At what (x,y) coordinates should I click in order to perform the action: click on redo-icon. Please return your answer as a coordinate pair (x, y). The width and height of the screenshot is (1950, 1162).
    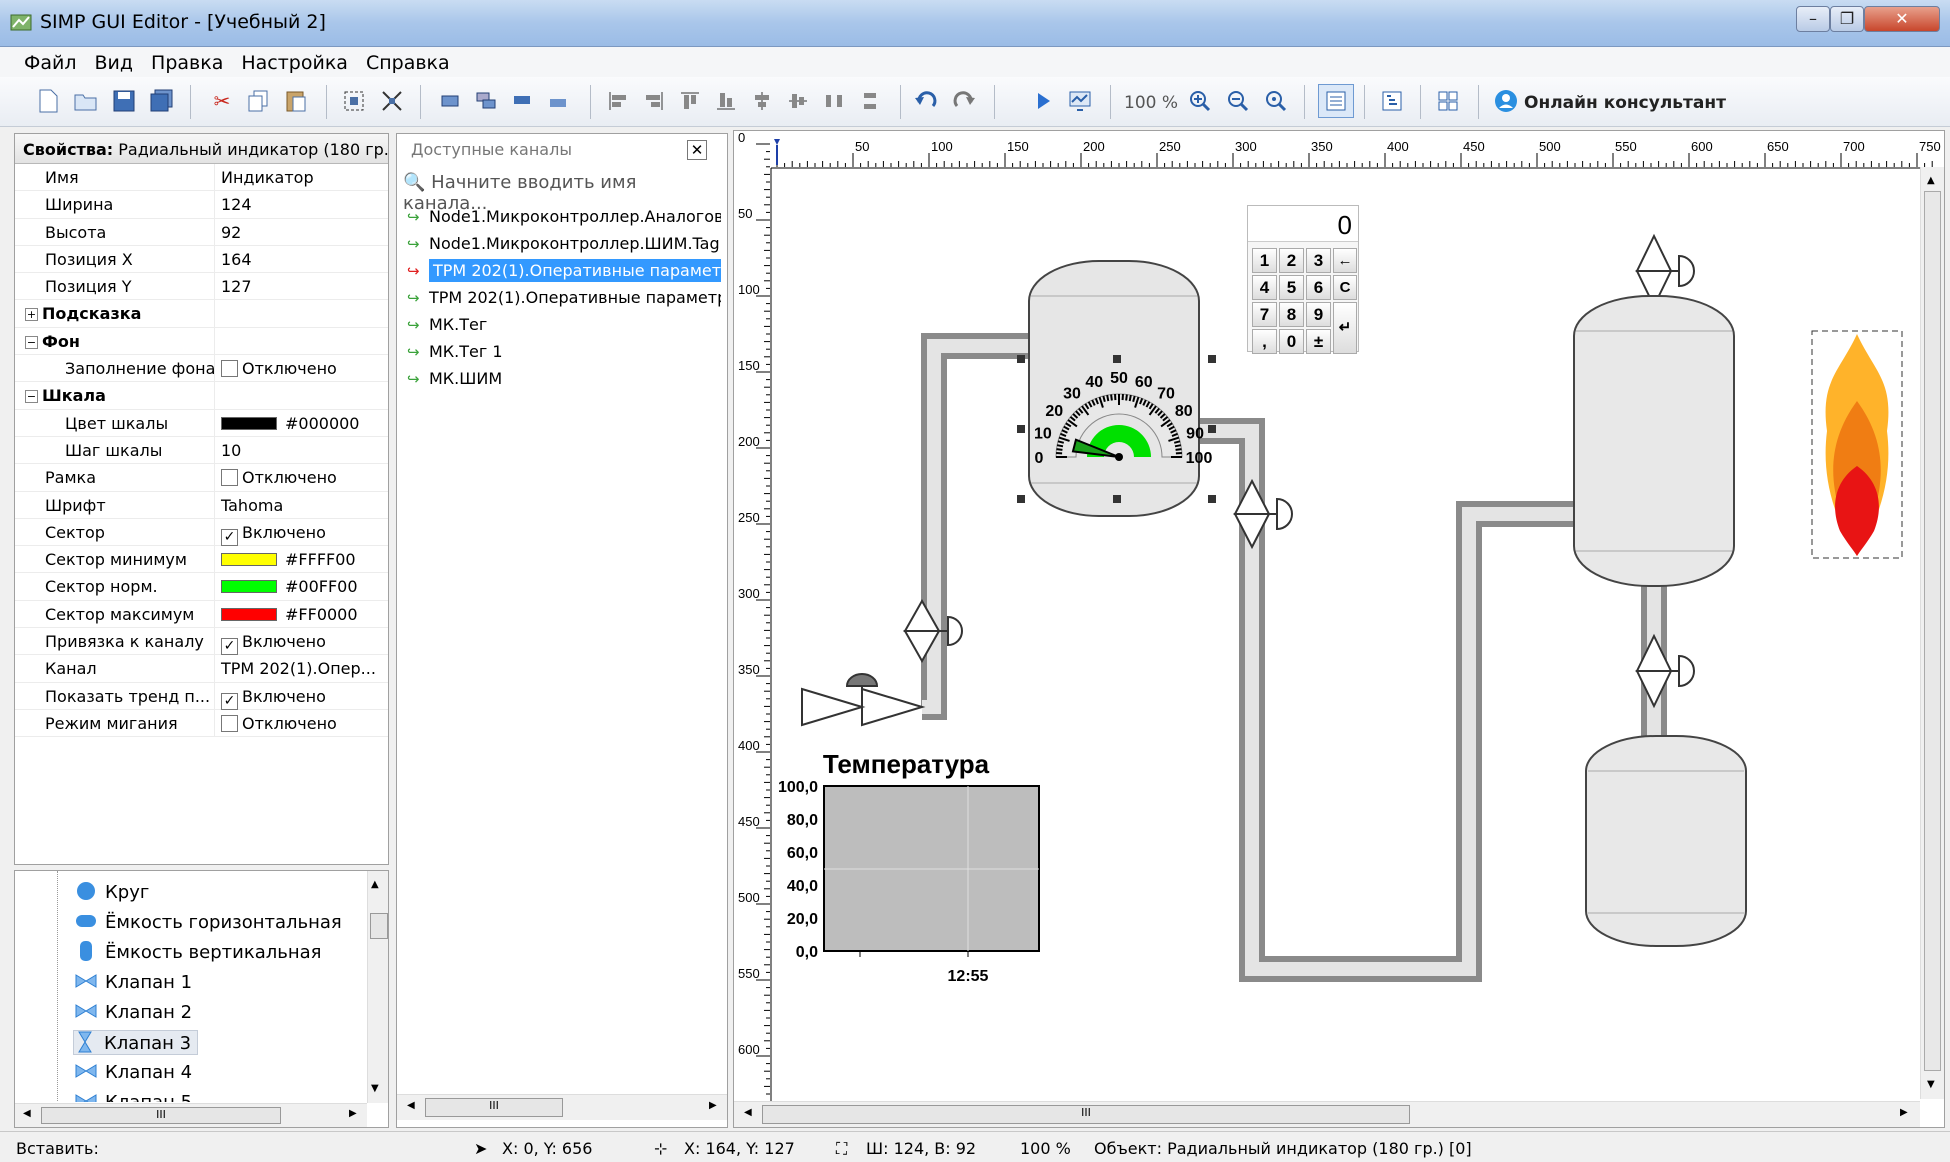
    Looking at the image, I should click on (964, 101).